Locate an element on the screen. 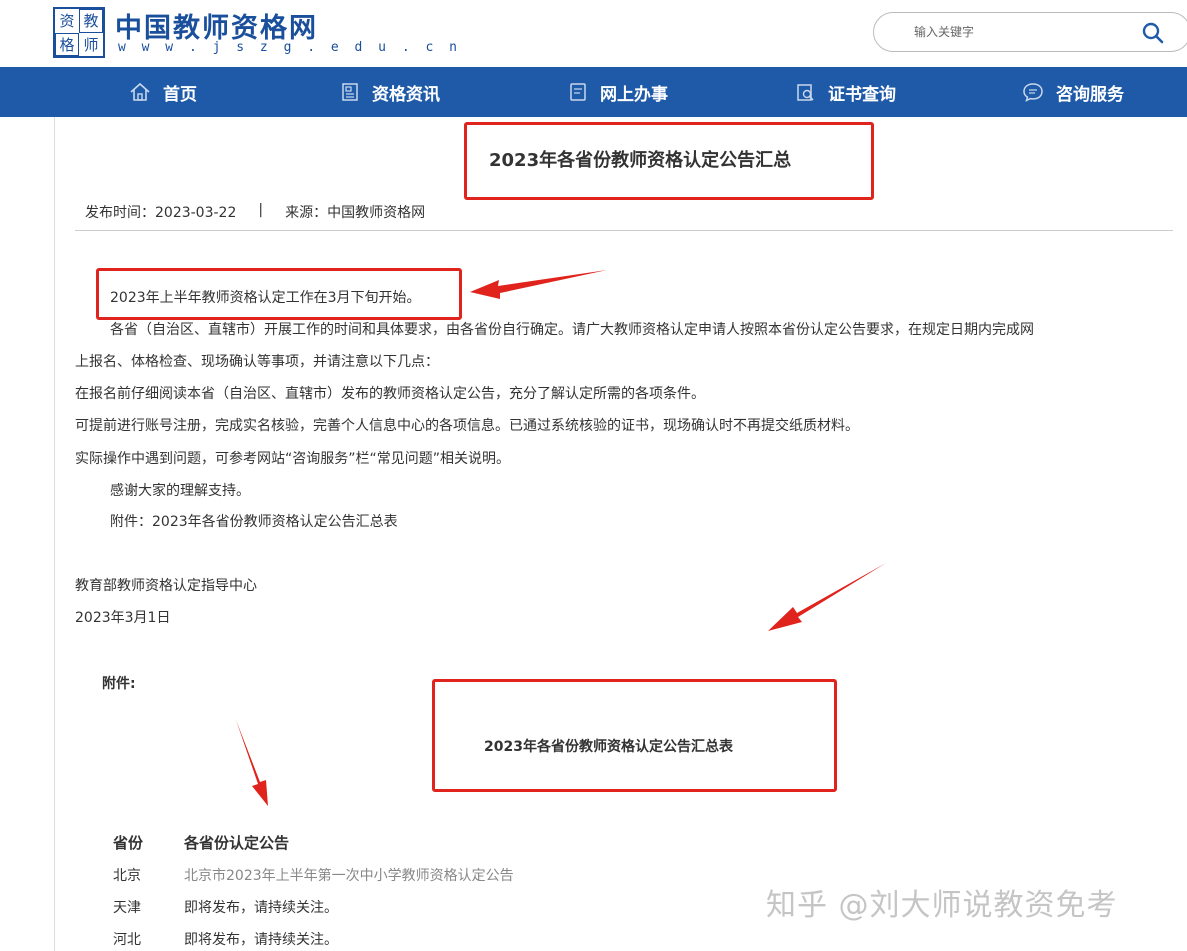 This screenshot has width=1187, height=951. table-cell-province: 北京 is located at coordinates (127, 876).